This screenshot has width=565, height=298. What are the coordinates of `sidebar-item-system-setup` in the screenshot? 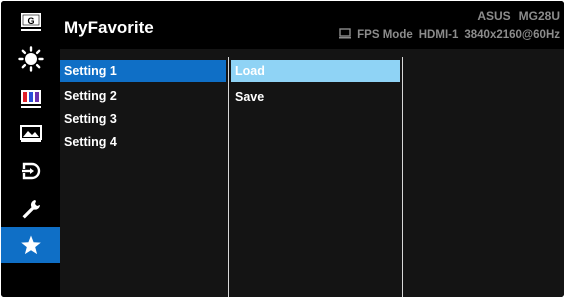 It's located at (30, 209).